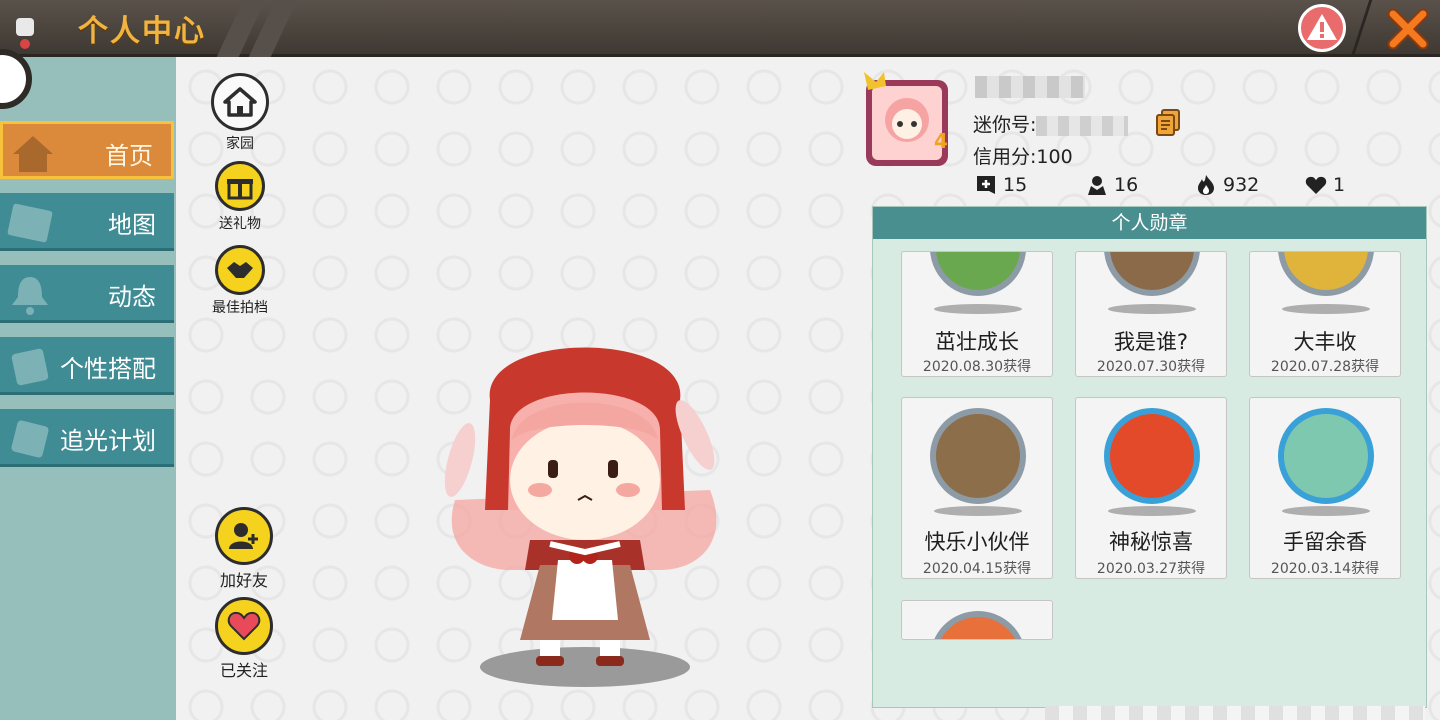  What do you see at coordinates (87, 150) in the screenshot?
I see `sidebar-item-home: 首页` at bounding box center [87, 150].